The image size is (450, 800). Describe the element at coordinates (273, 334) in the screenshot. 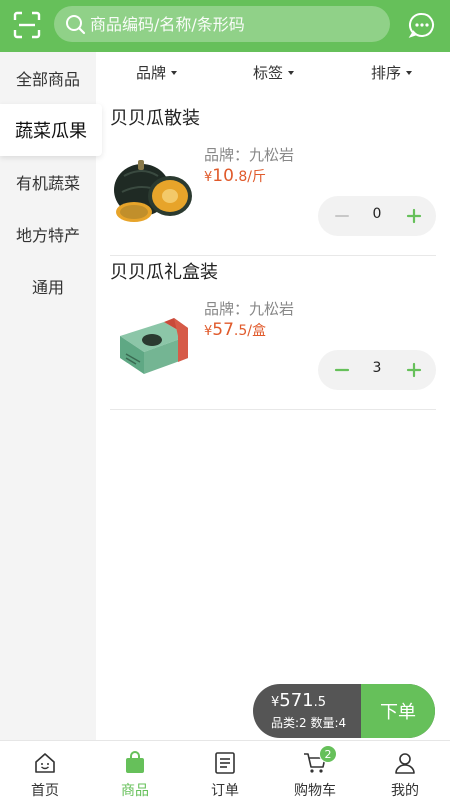

I see `product-card: 贝贝瓜礼盒装 品牌：九松岩 ¥57.5/盒 3` at that location.